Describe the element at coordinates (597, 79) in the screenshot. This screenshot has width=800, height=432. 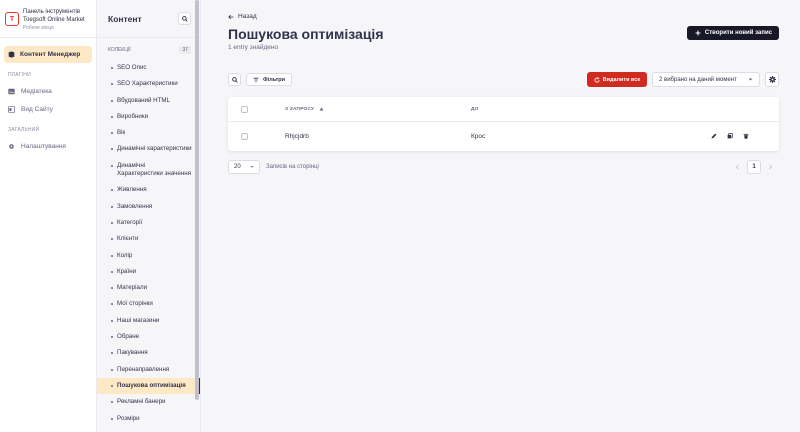
I see `refresh-icon` at that location.